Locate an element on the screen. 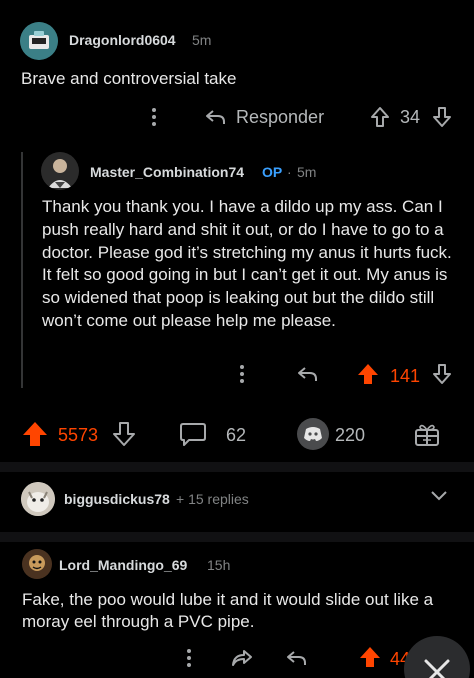 Image resolution: width=474 pixels, height=678 pixels. close-button is located at coordinates (437, 657).